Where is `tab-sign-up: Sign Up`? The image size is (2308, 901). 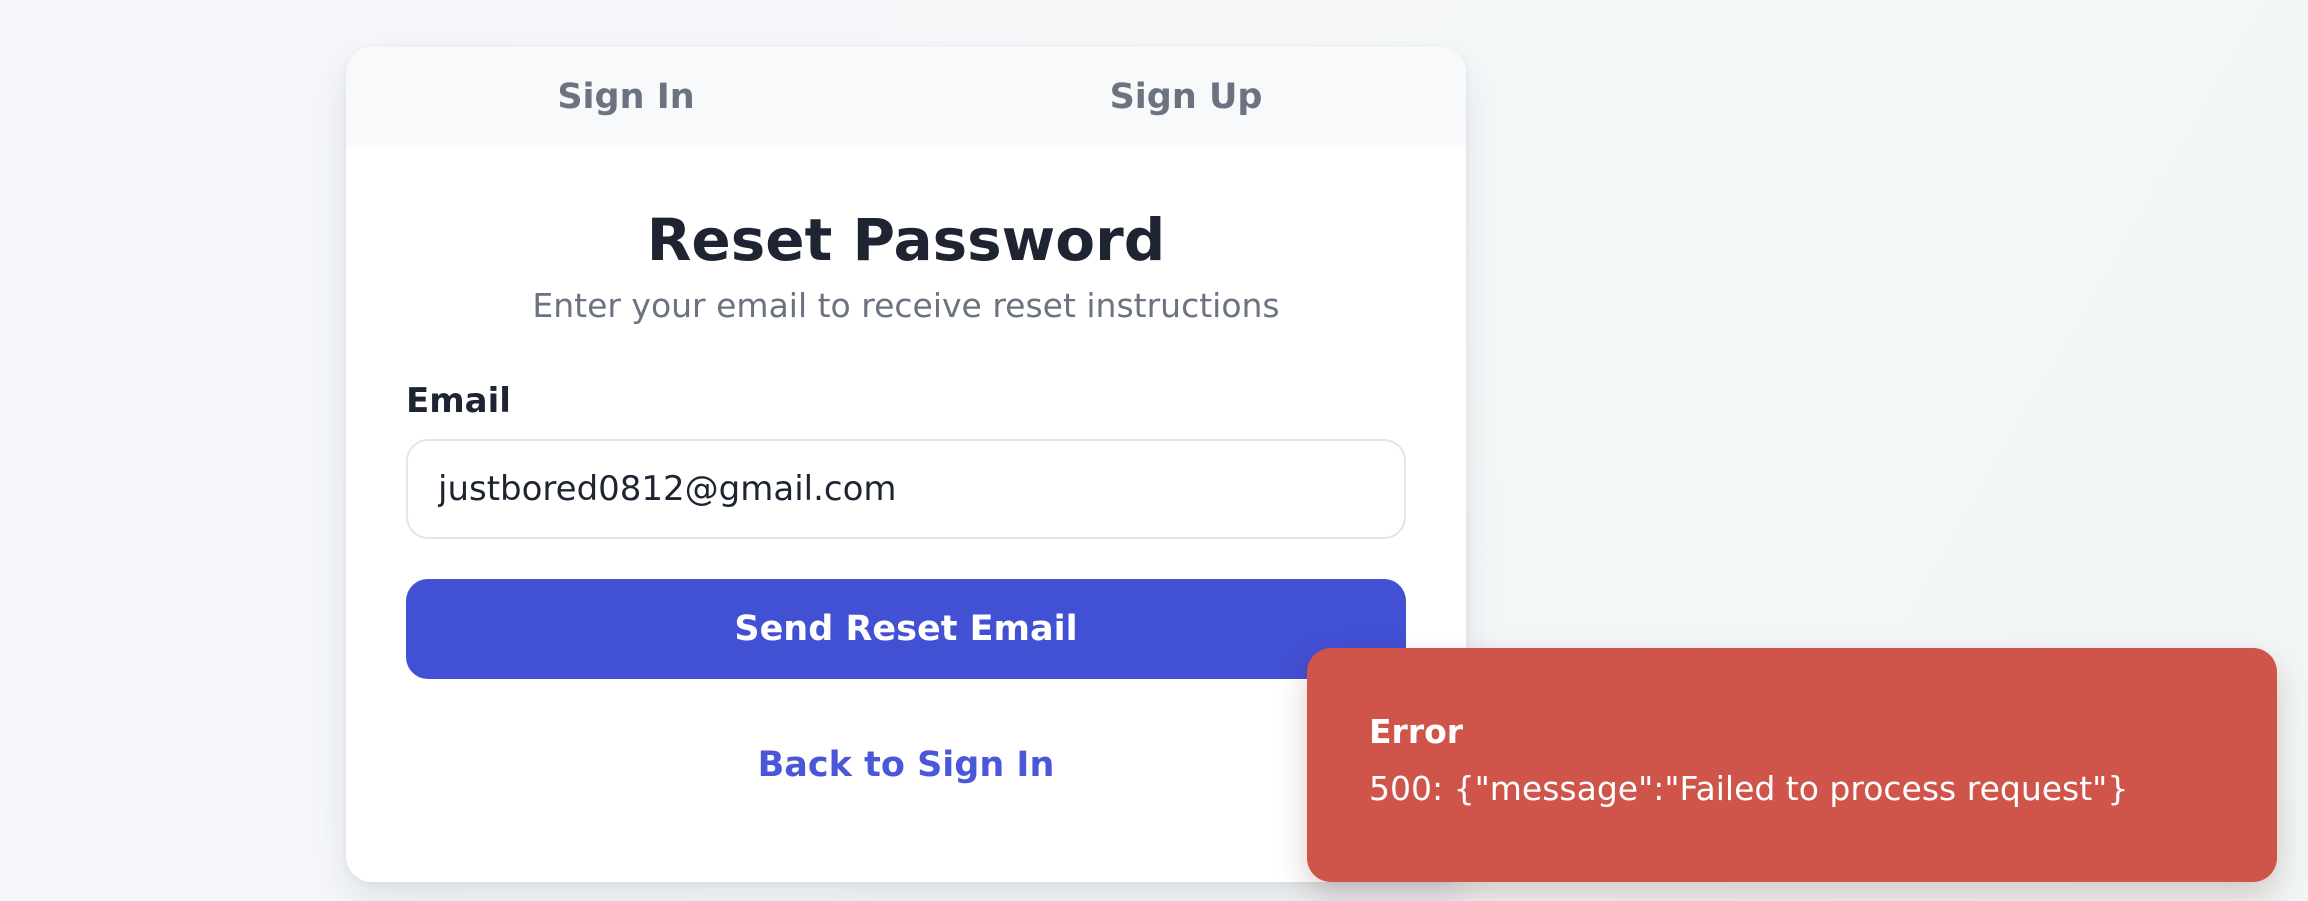
tab-sign-up: Sign Up is located at coordinates (1186, 97).